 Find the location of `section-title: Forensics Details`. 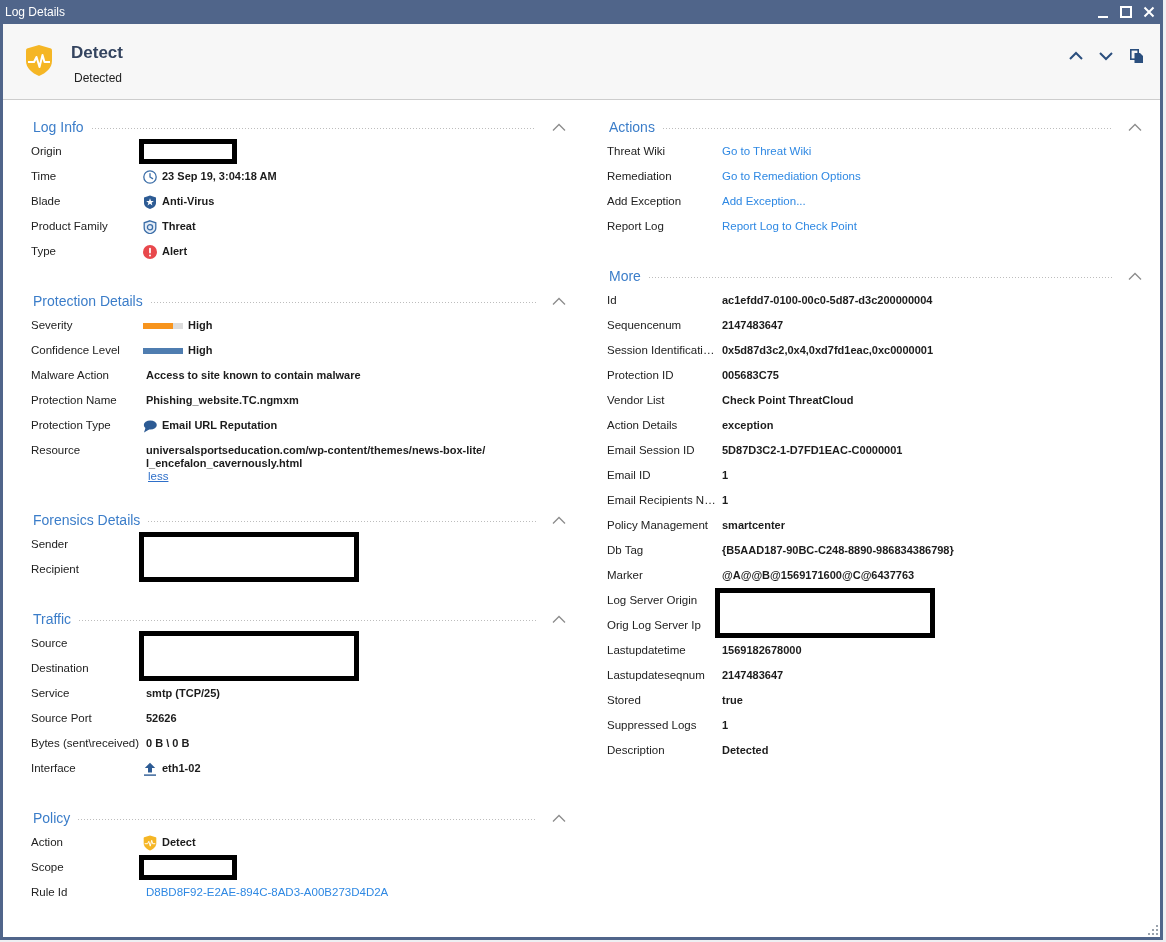

section-title: Forensics Details is located at coordinates (87, 520).